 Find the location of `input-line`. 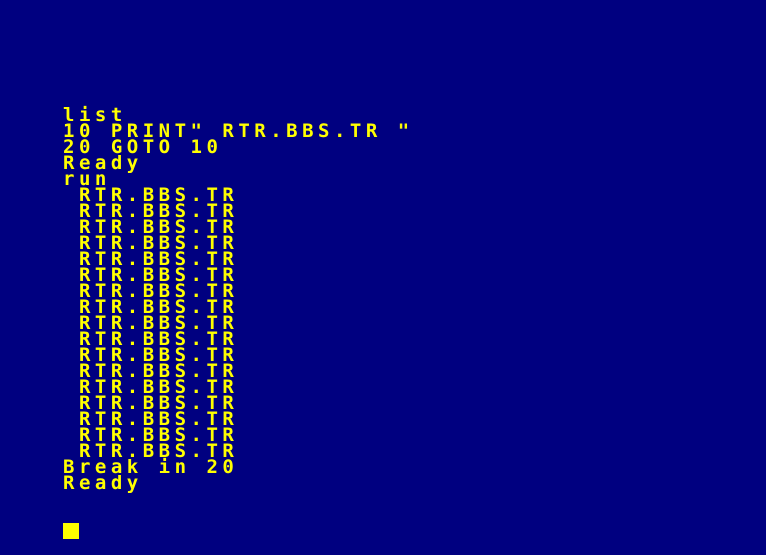

input-line is located at coordinates (238, 531).